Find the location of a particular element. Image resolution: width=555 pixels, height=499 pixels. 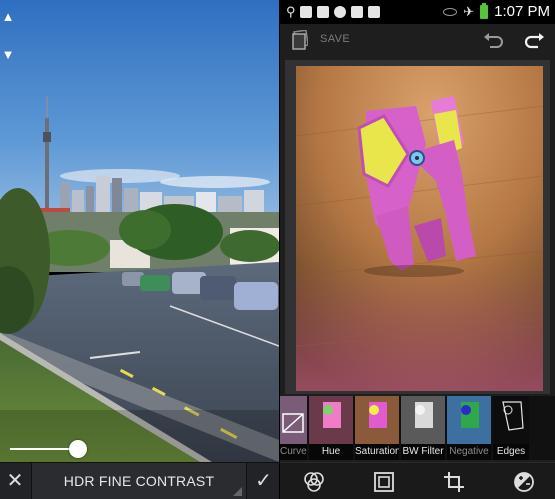

dropdown-corner-icon is located at coordinates (237, 491).